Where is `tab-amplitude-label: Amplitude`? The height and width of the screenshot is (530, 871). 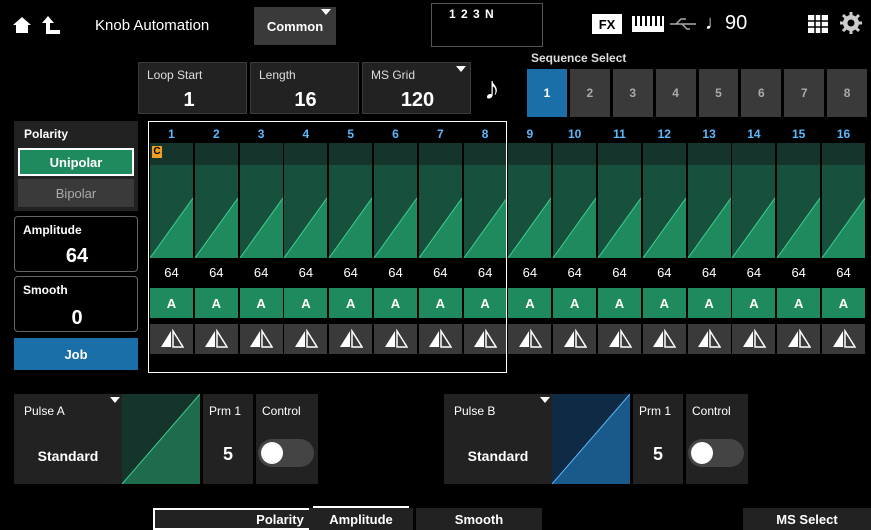 tab-amplitude-label: Amplitude is located at coordinates (361, 519).